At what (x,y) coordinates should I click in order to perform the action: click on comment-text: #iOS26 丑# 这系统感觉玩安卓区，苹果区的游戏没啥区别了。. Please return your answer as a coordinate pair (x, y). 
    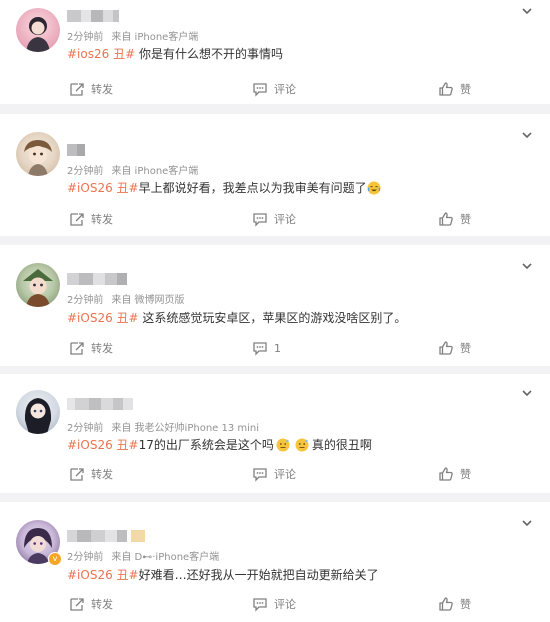
    Looking at the image, I should click on (236, 317).